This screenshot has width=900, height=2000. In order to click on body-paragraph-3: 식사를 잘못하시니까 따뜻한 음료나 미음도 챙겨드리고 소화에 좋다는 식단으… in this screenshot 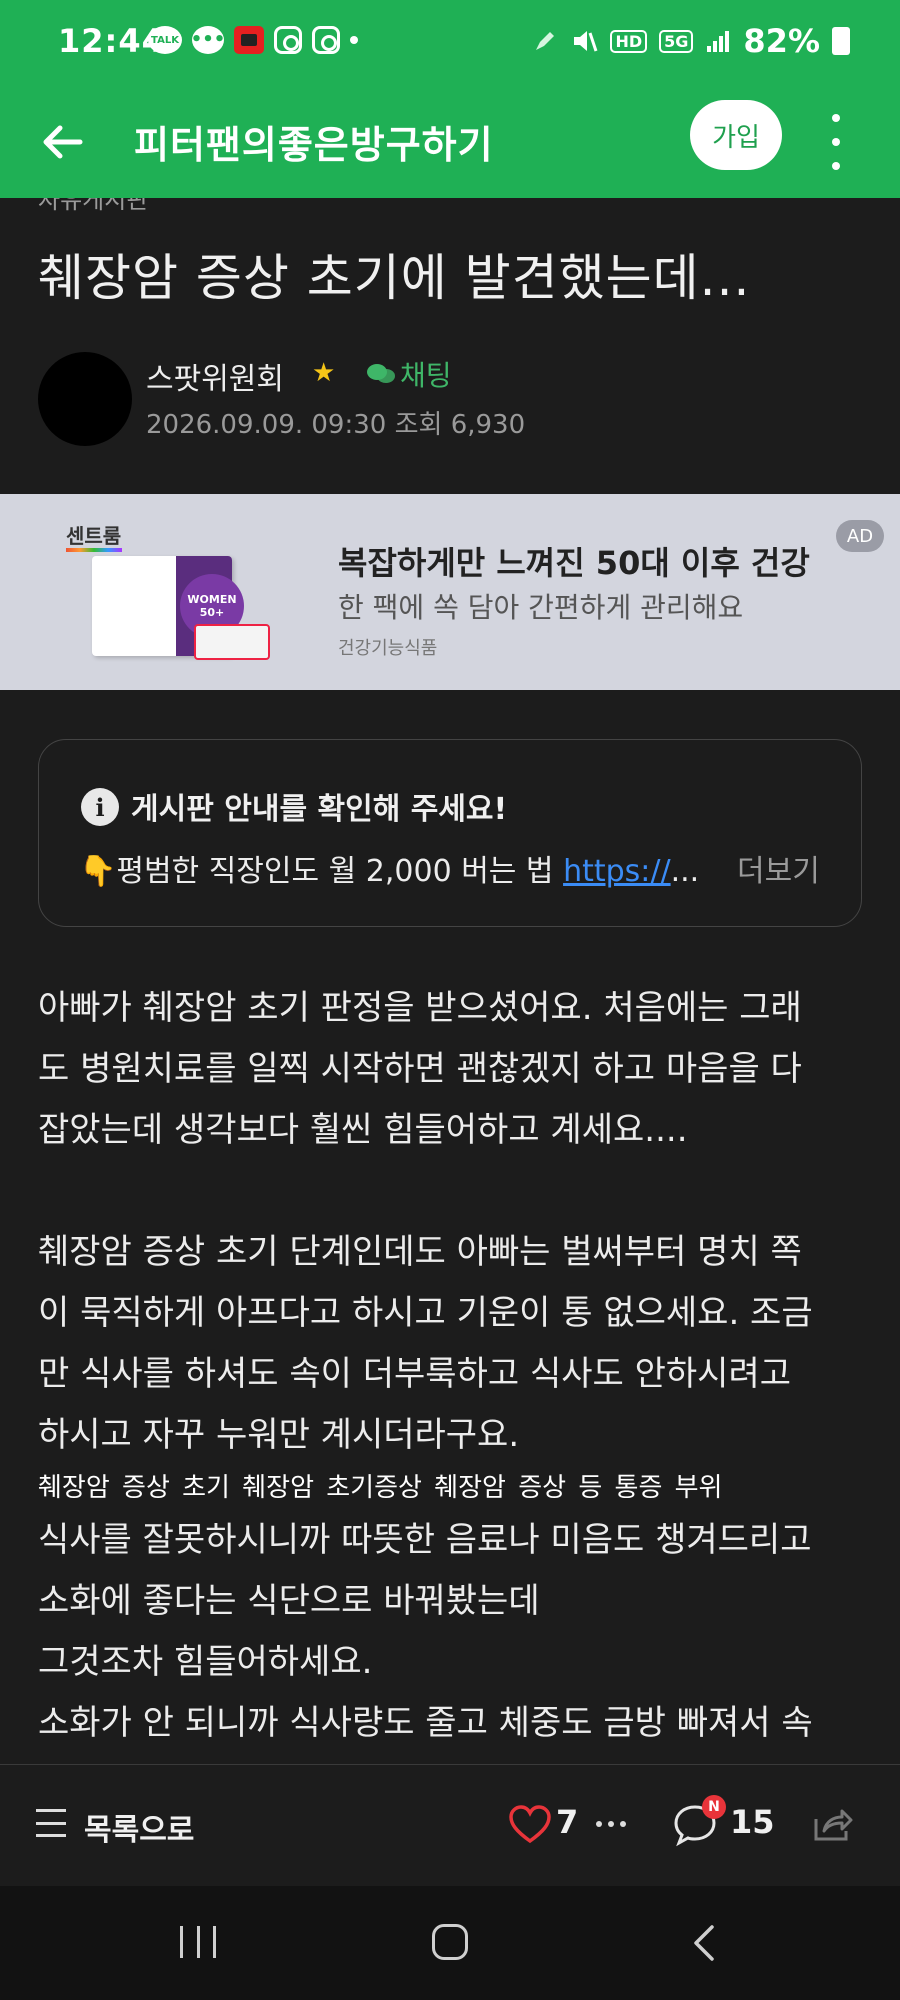, I will do `click(425, 1631)`.